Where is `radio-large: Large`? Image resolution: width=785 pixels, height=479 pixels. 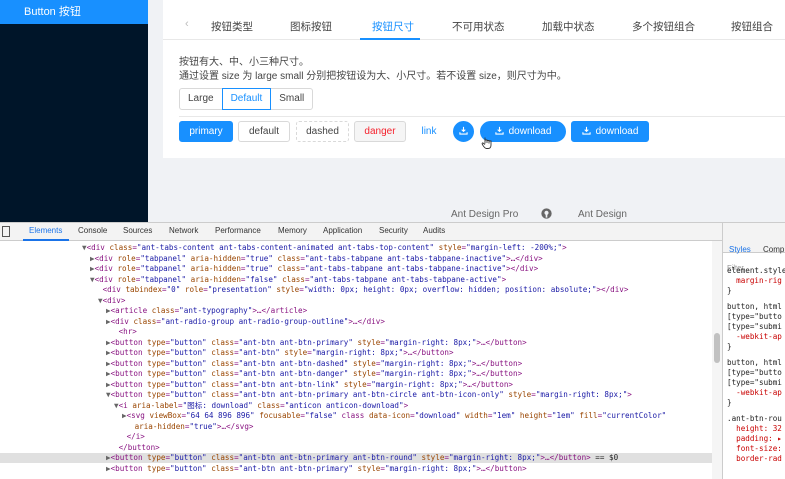
radio-large: Large is located at coordinates (201, 99).